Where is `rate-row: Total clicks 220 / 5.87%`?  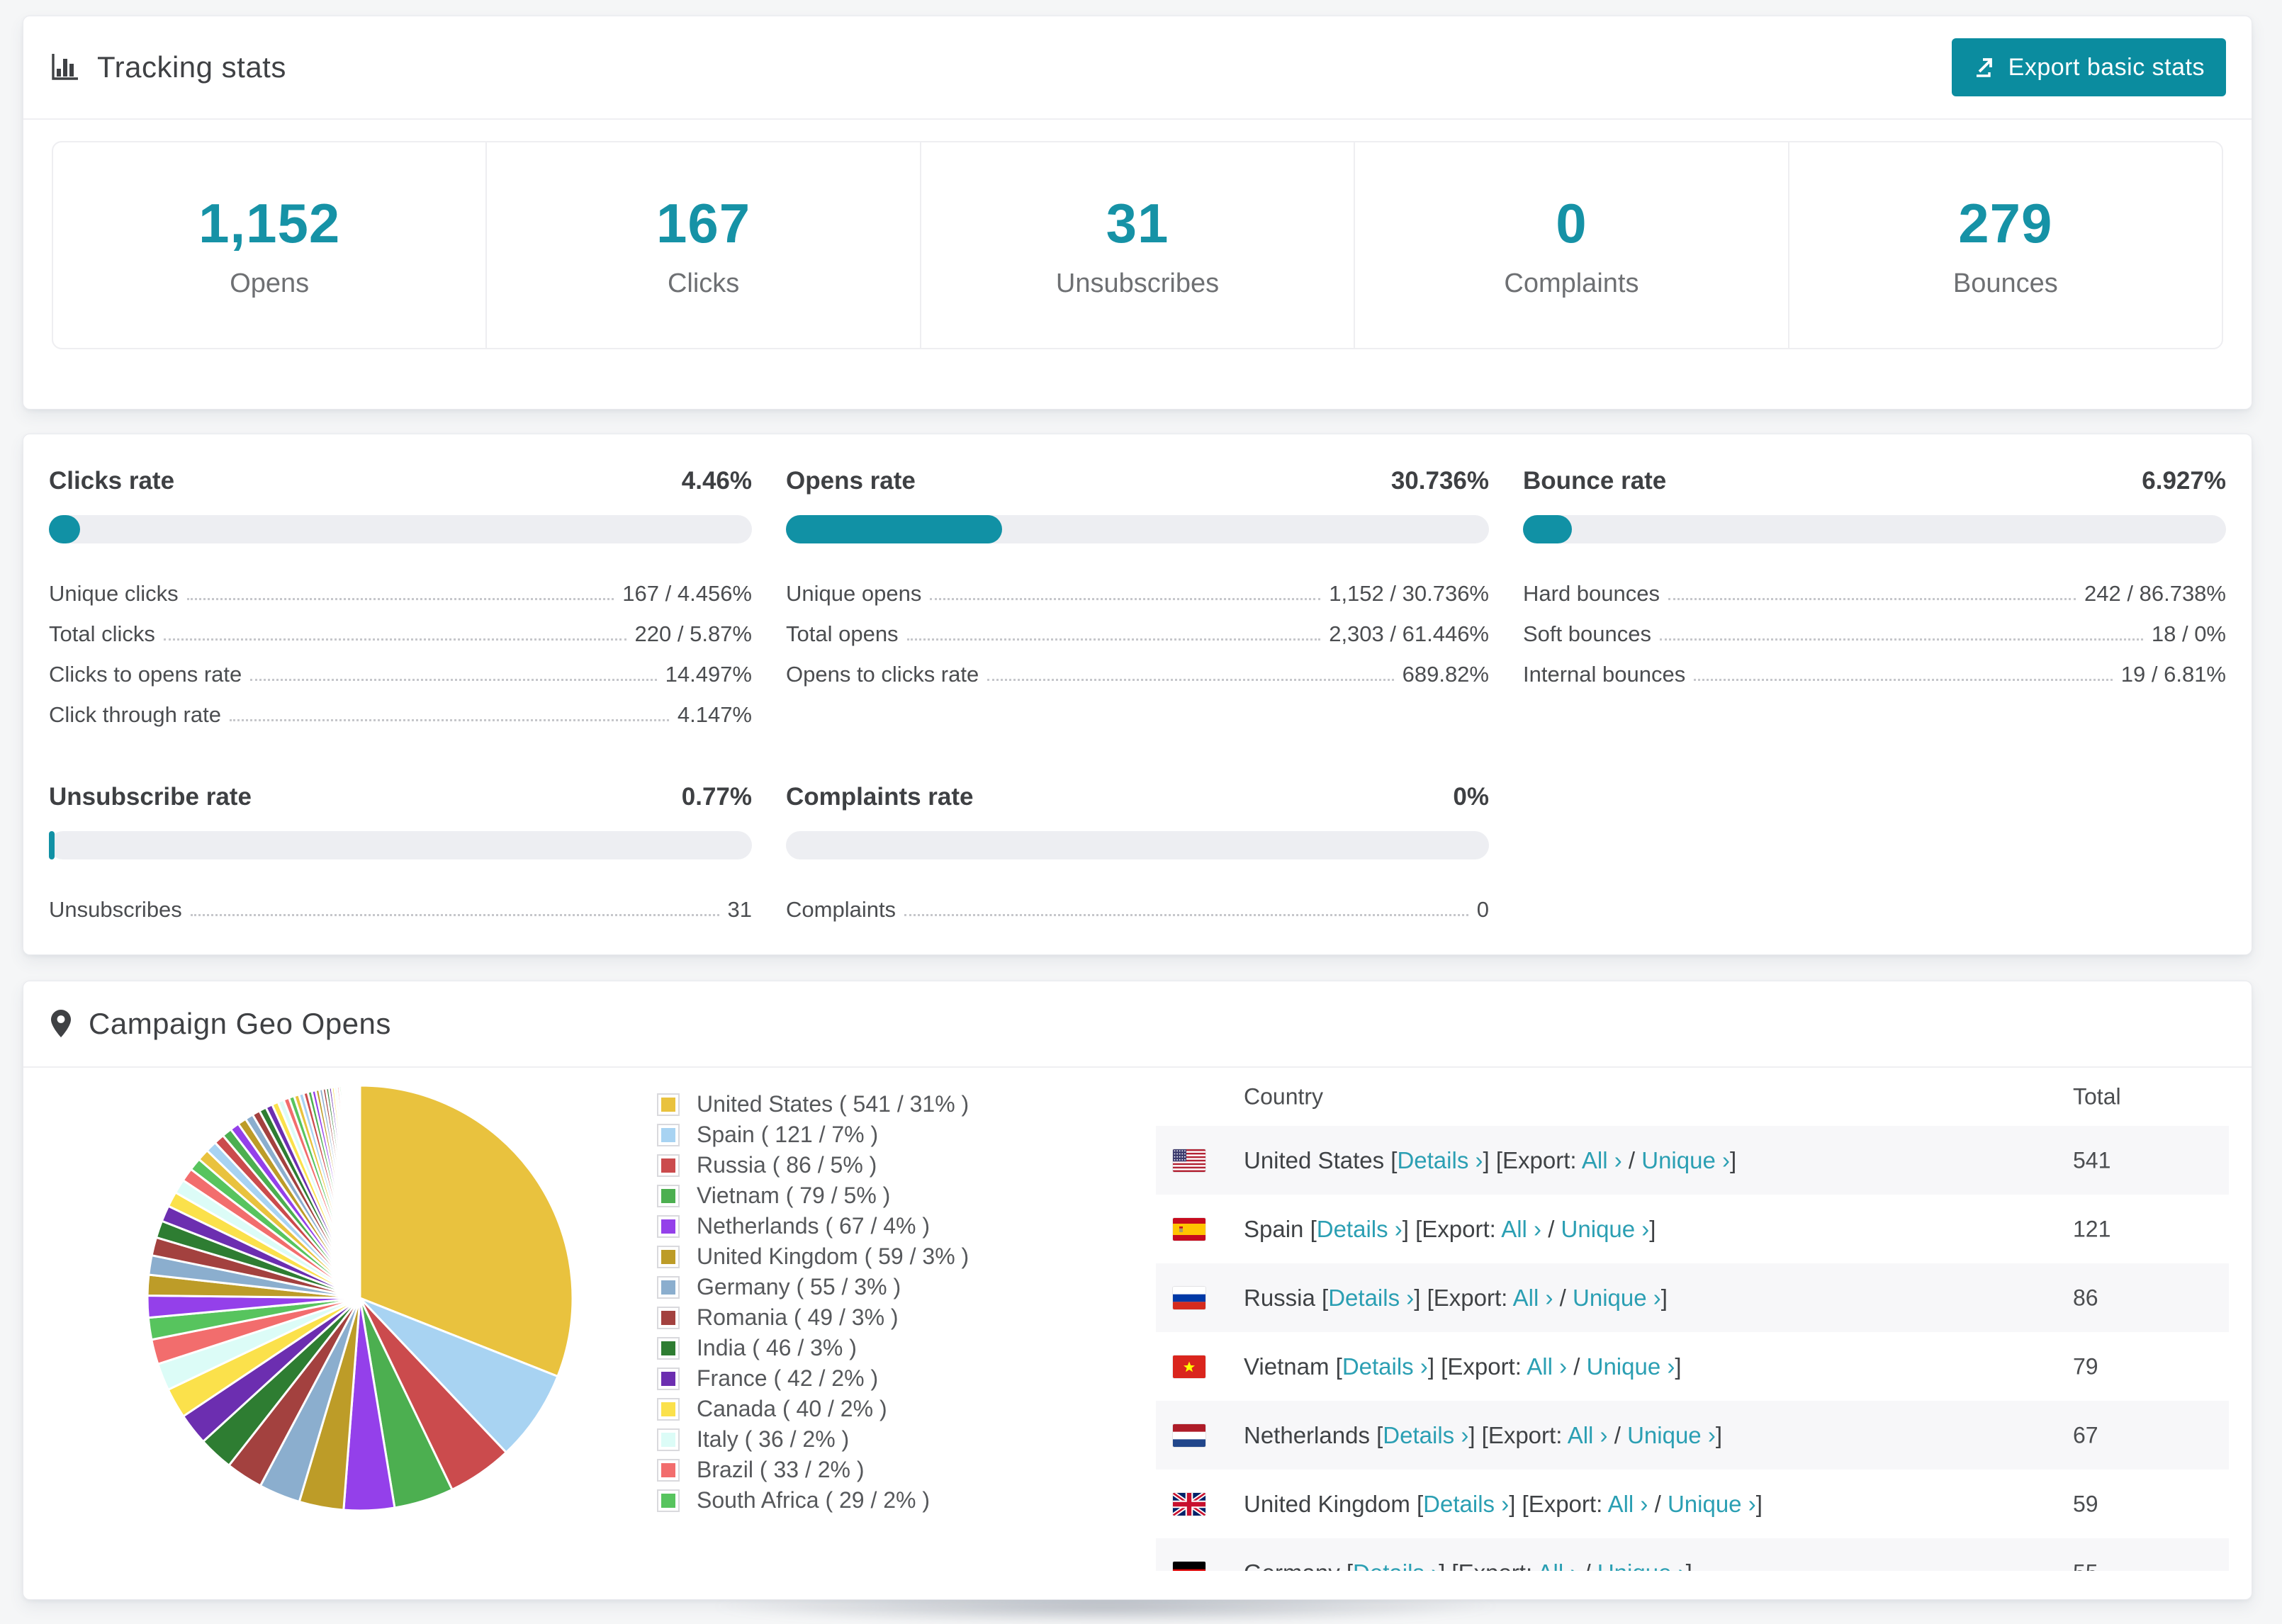
rate-row: Total clicks 220 / 5.87% is located at coordinates (400, 627).